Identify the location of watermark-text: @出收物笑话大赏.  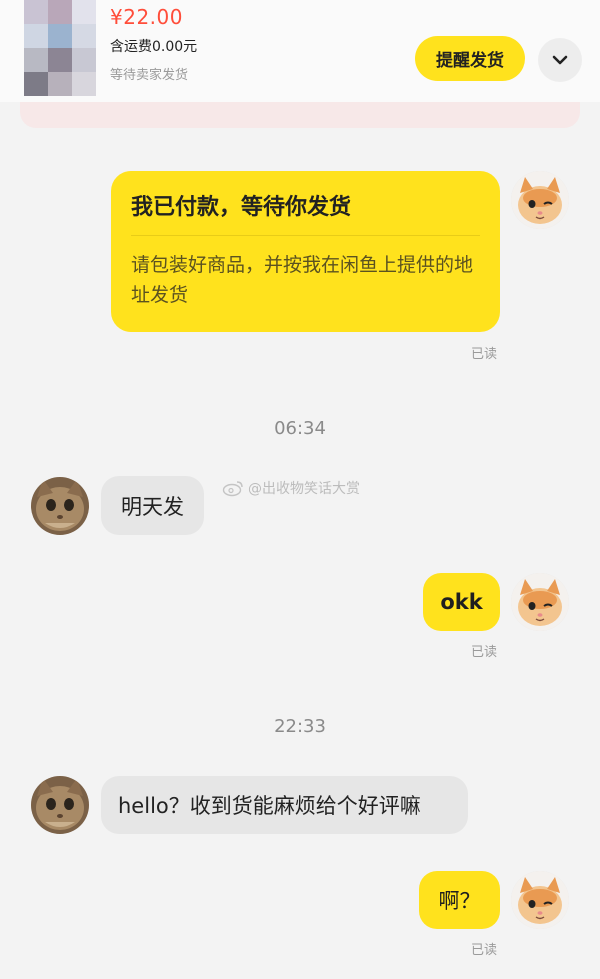
(304, 489).